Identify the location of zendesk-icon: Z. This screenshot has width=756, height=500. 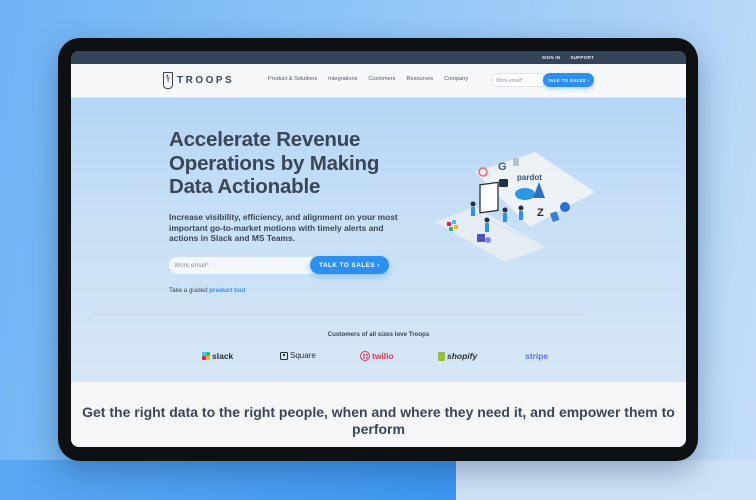
(540, 213).